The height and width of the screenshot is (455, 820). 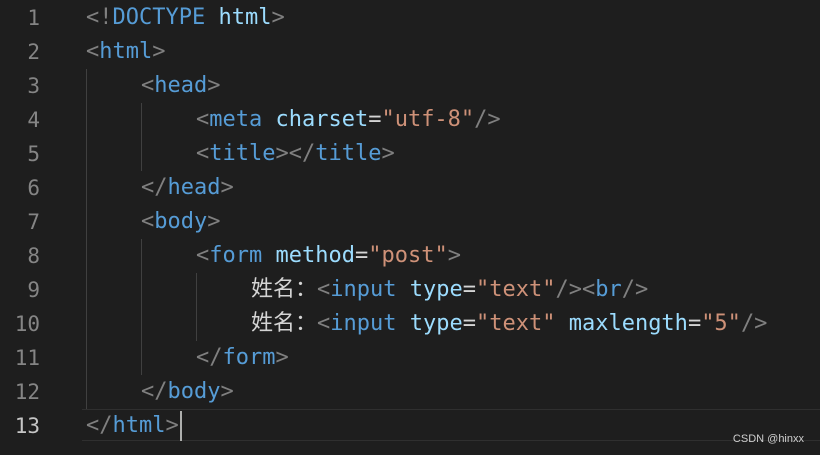 I want to click on current-line-highlight, so click(x=451, y=425).